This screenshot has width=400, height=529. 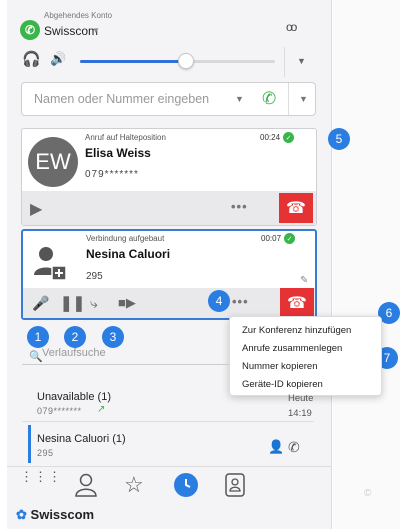 What do you see at coordinates (339, 139) in the screenshot?
I see `annotation-badge-5: 5` at bounding box center [339, 139].